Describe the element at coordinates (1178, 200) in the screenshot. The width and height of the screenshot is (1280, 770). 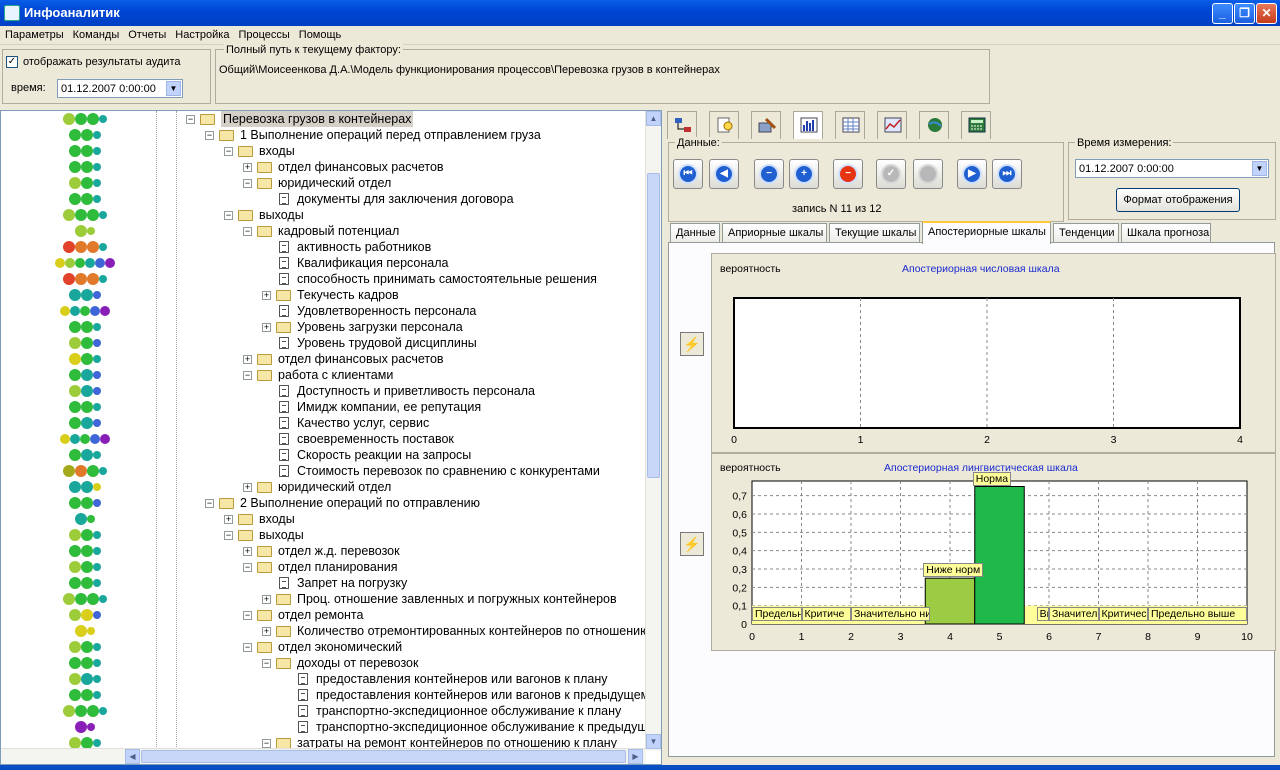
I see `format-display-button: Формат отображения` at that location.